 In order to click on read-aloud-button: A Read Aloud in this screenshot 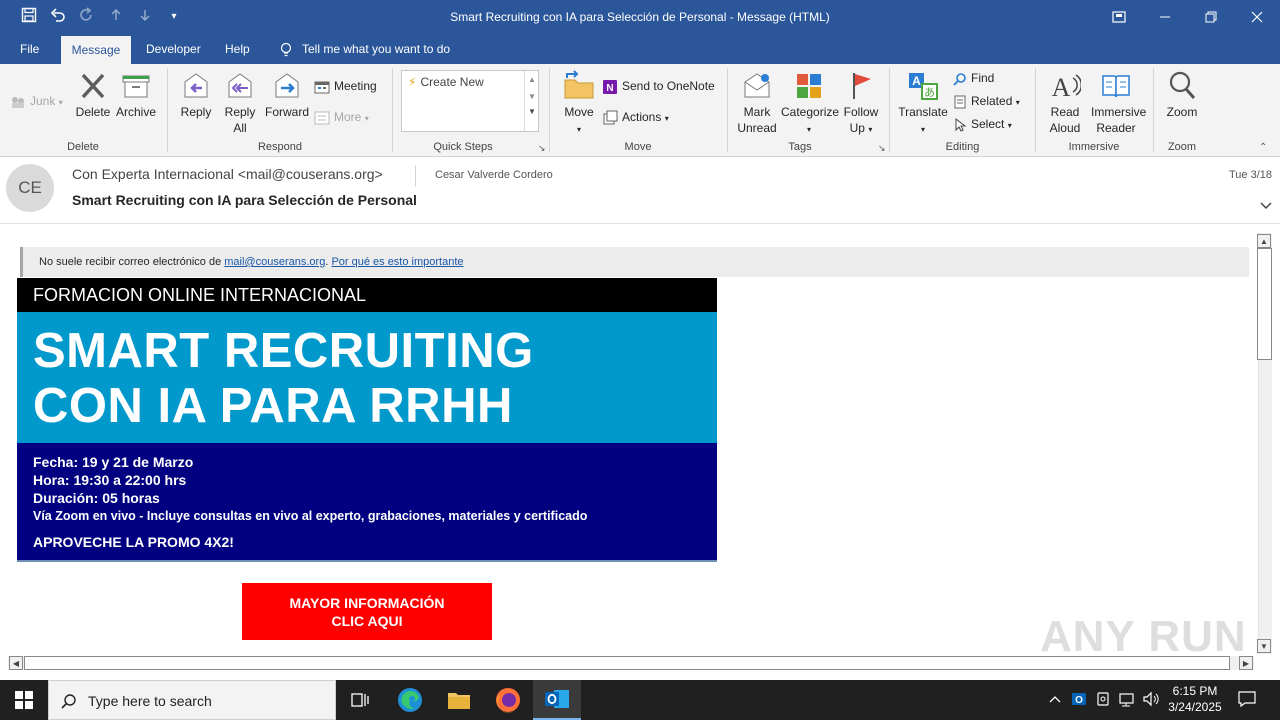, I will do `click(1065, 103)`.